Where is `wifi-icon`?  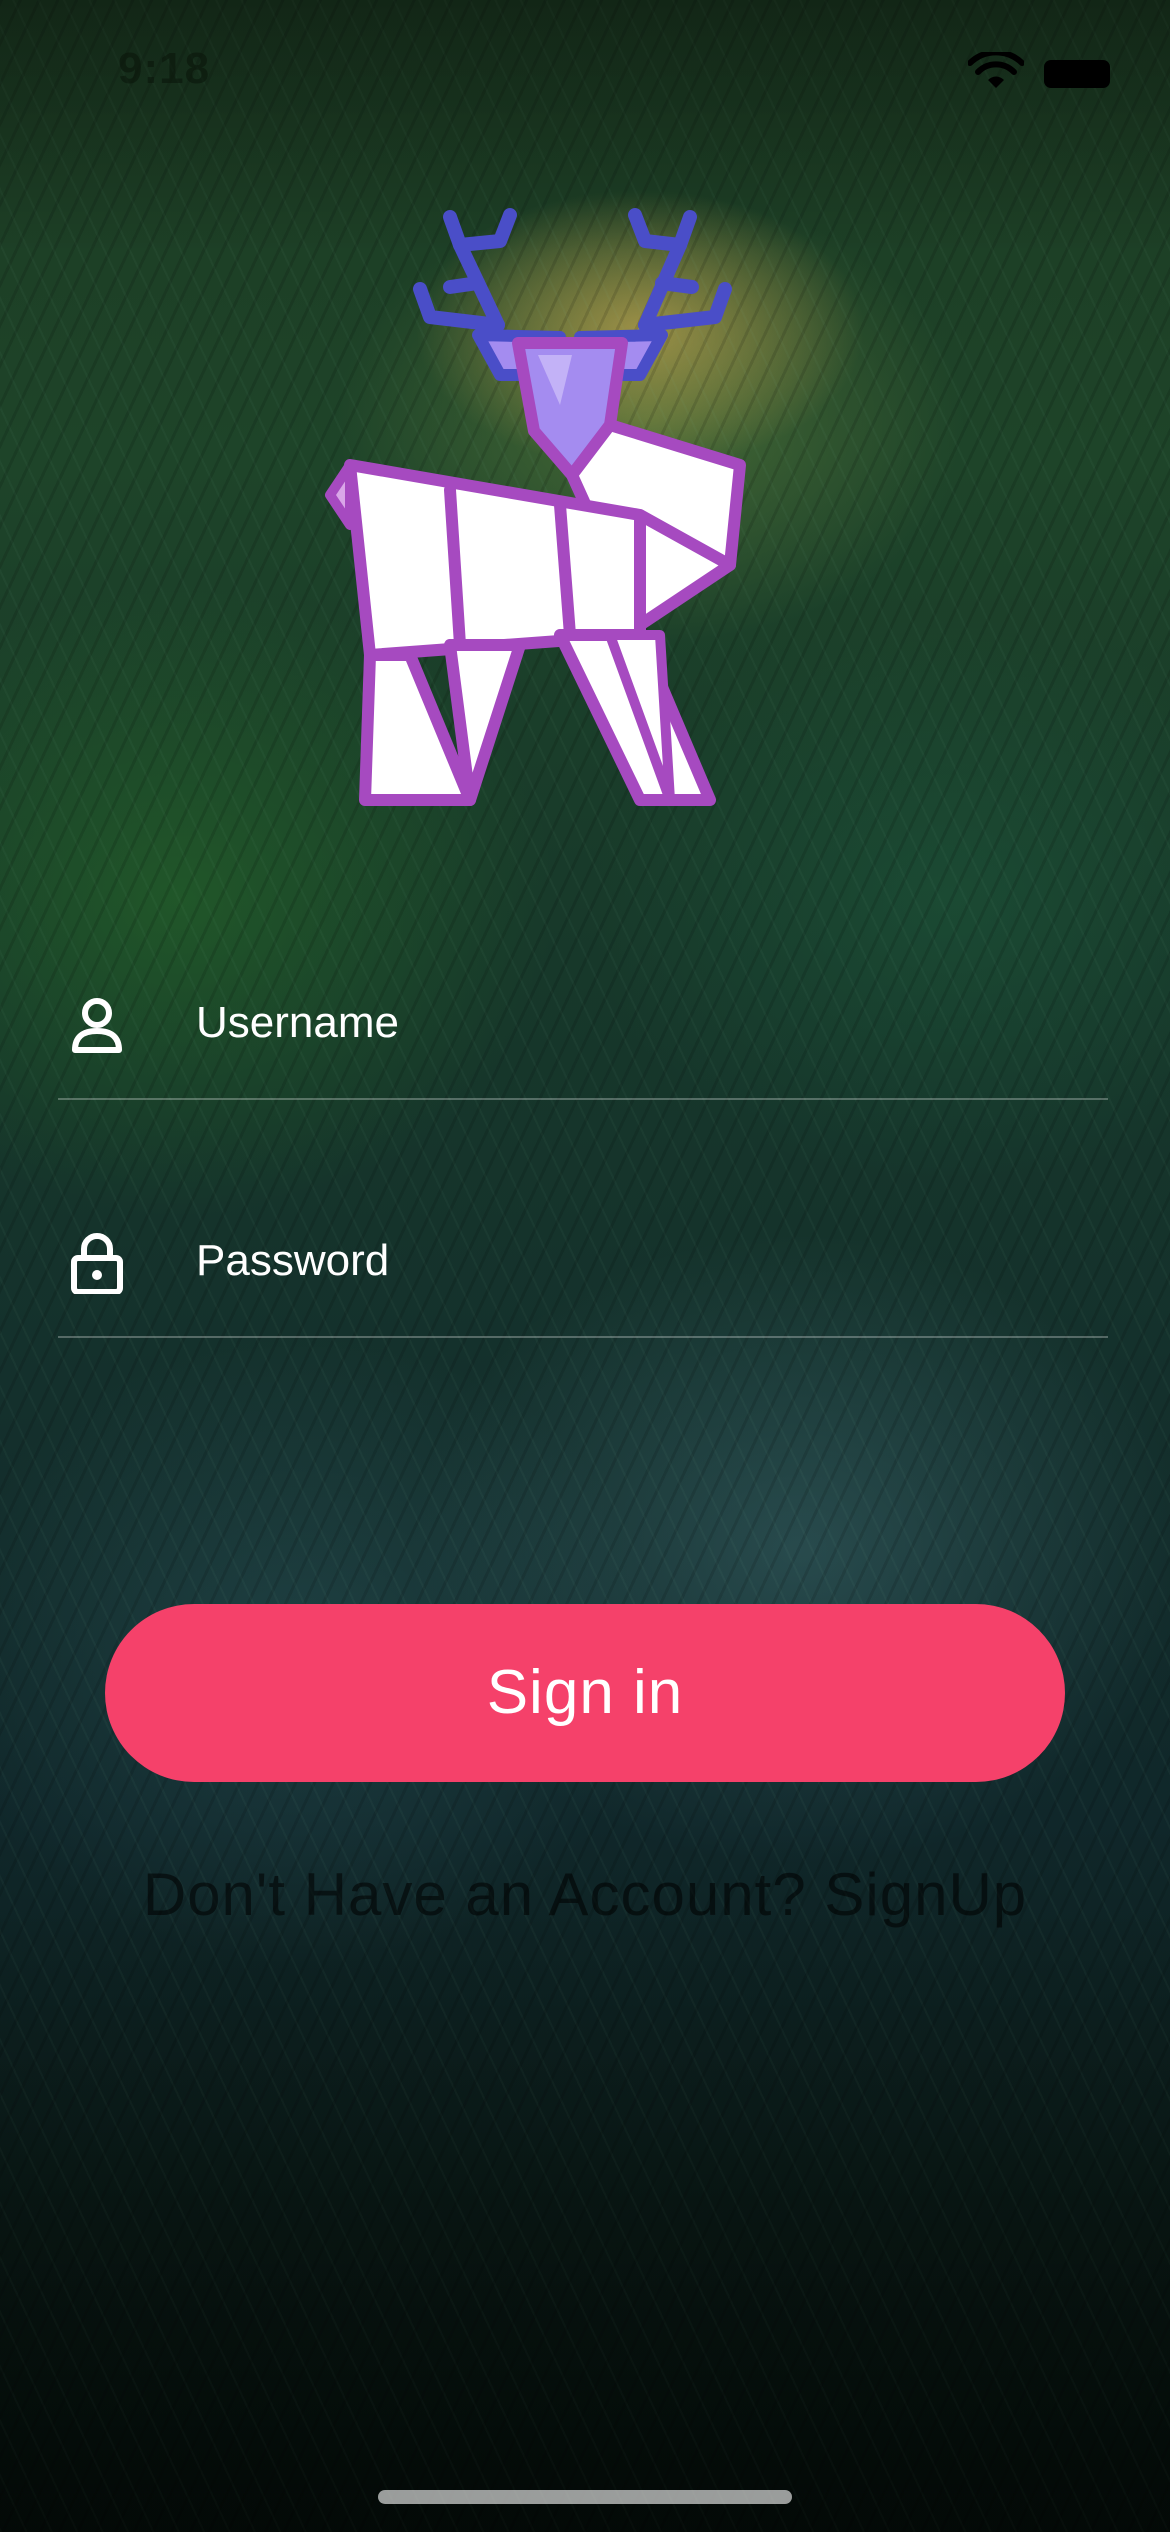 wifi-icon is located at coordinates (996, 70).